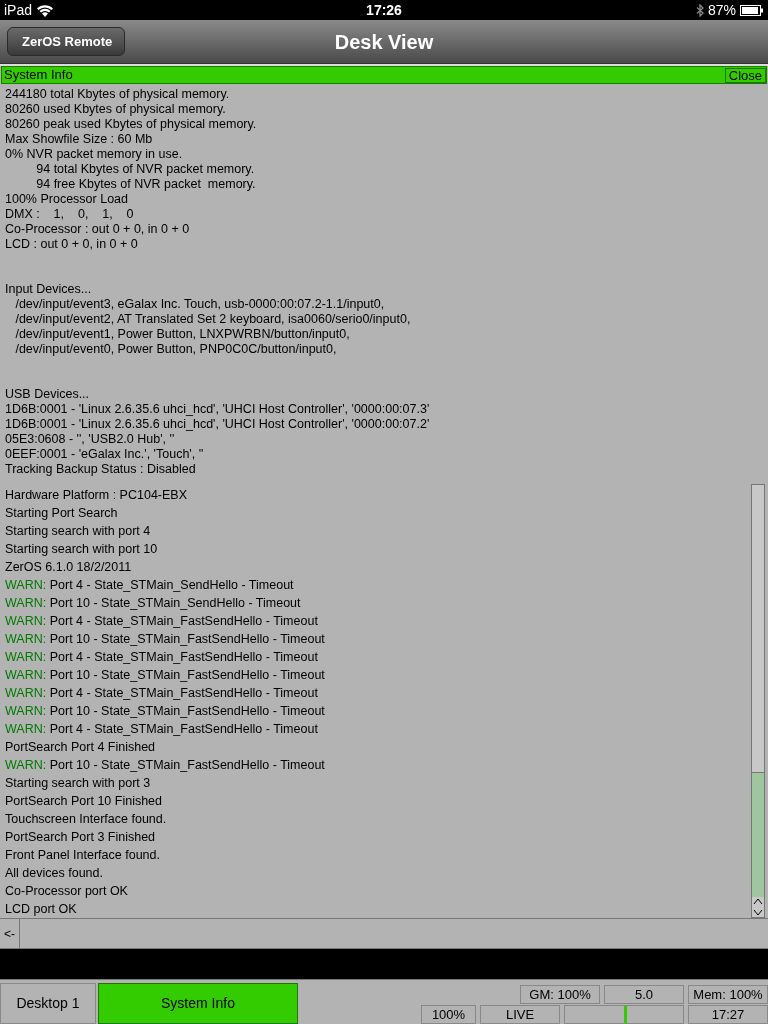 This screenshot has width=768, height=1024. What do you see at coordinates (153, 603) in the screenshot?
I see `log-line: WARN: Port 10 - State_STMain_SendHello - Timeout` at bounding box center [153, 603].